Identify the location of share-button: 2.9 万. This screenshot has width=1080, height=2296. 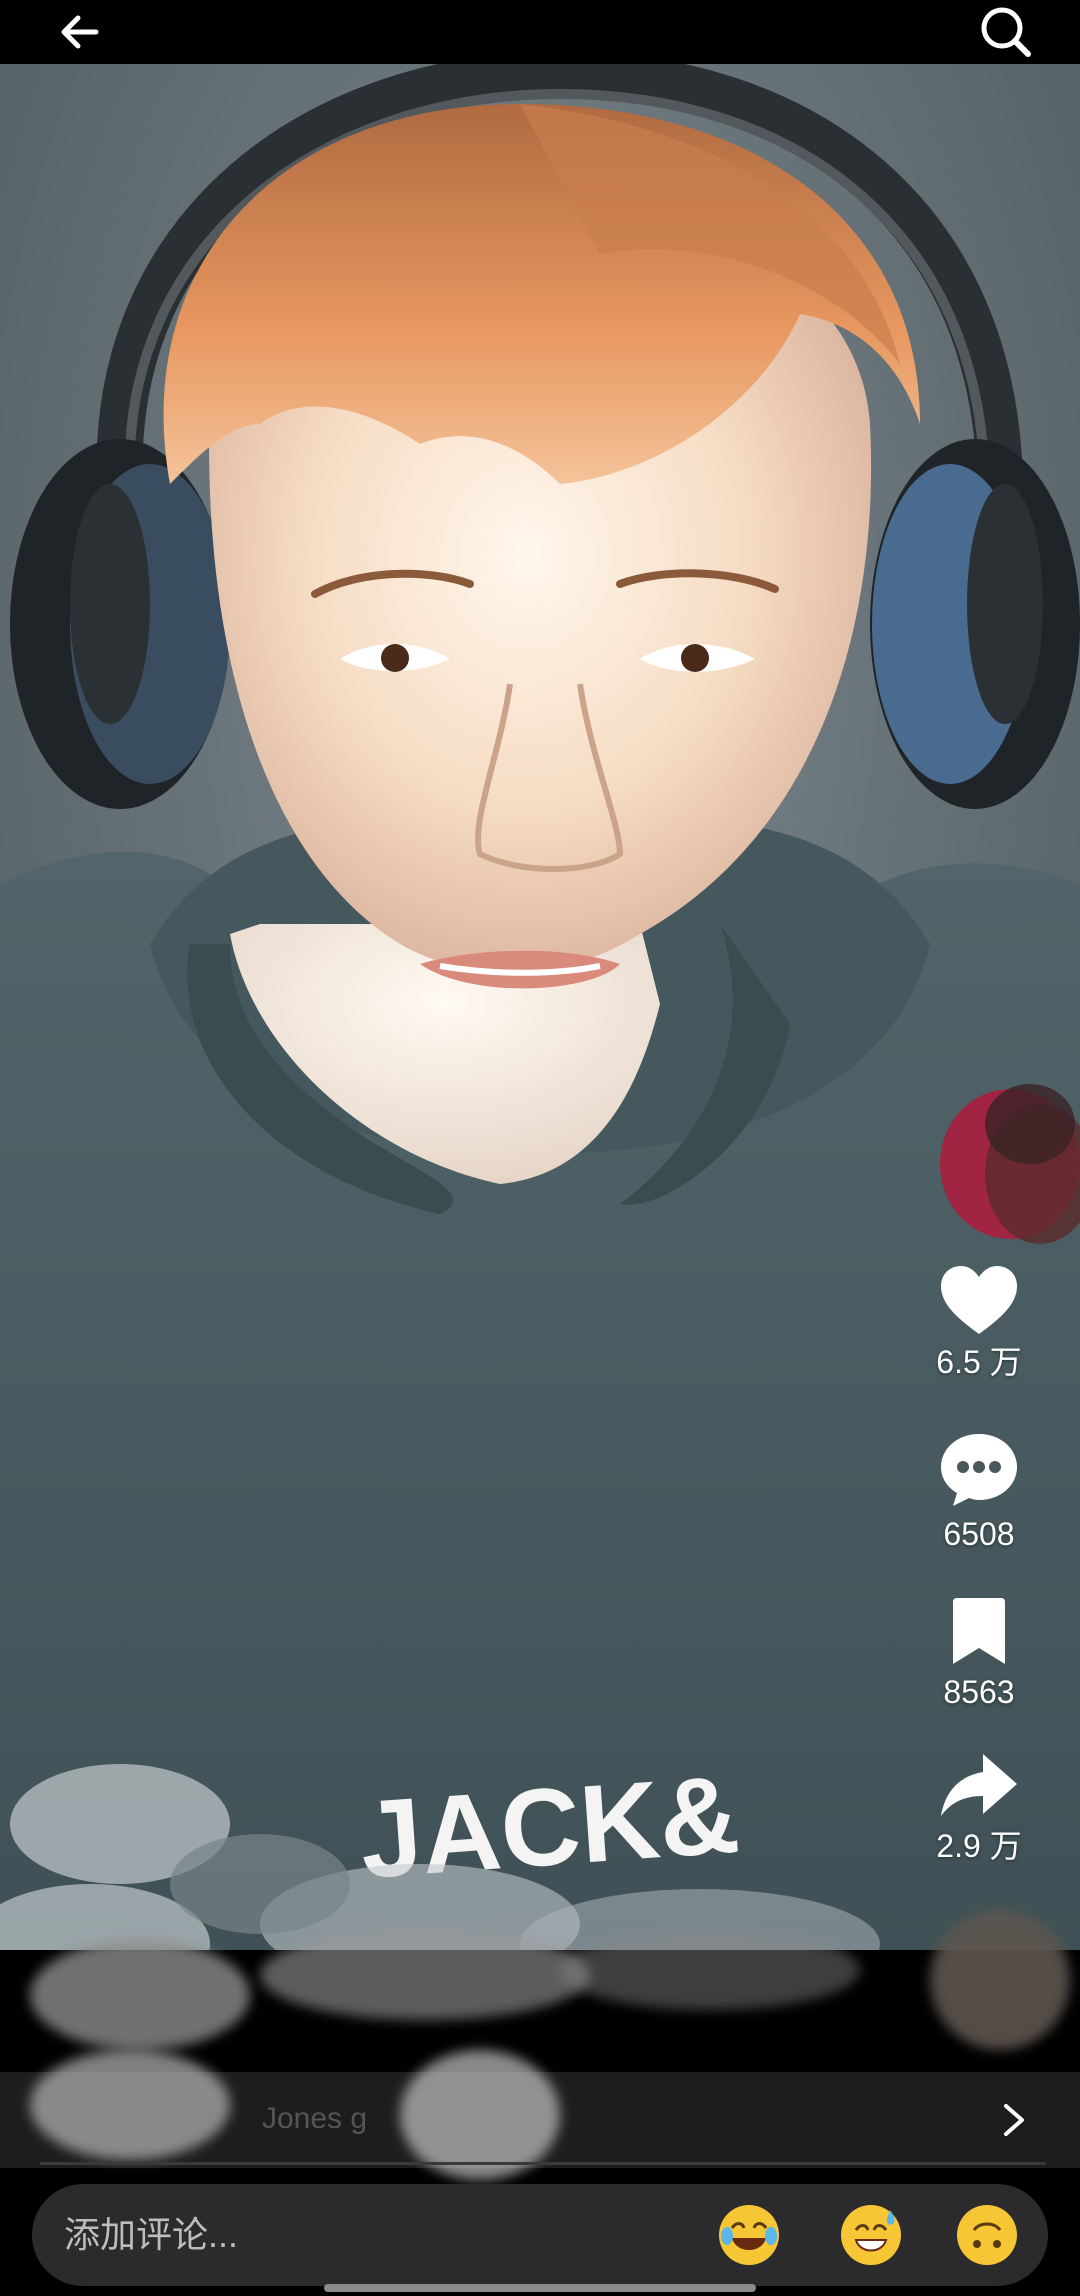
(979, 1807).